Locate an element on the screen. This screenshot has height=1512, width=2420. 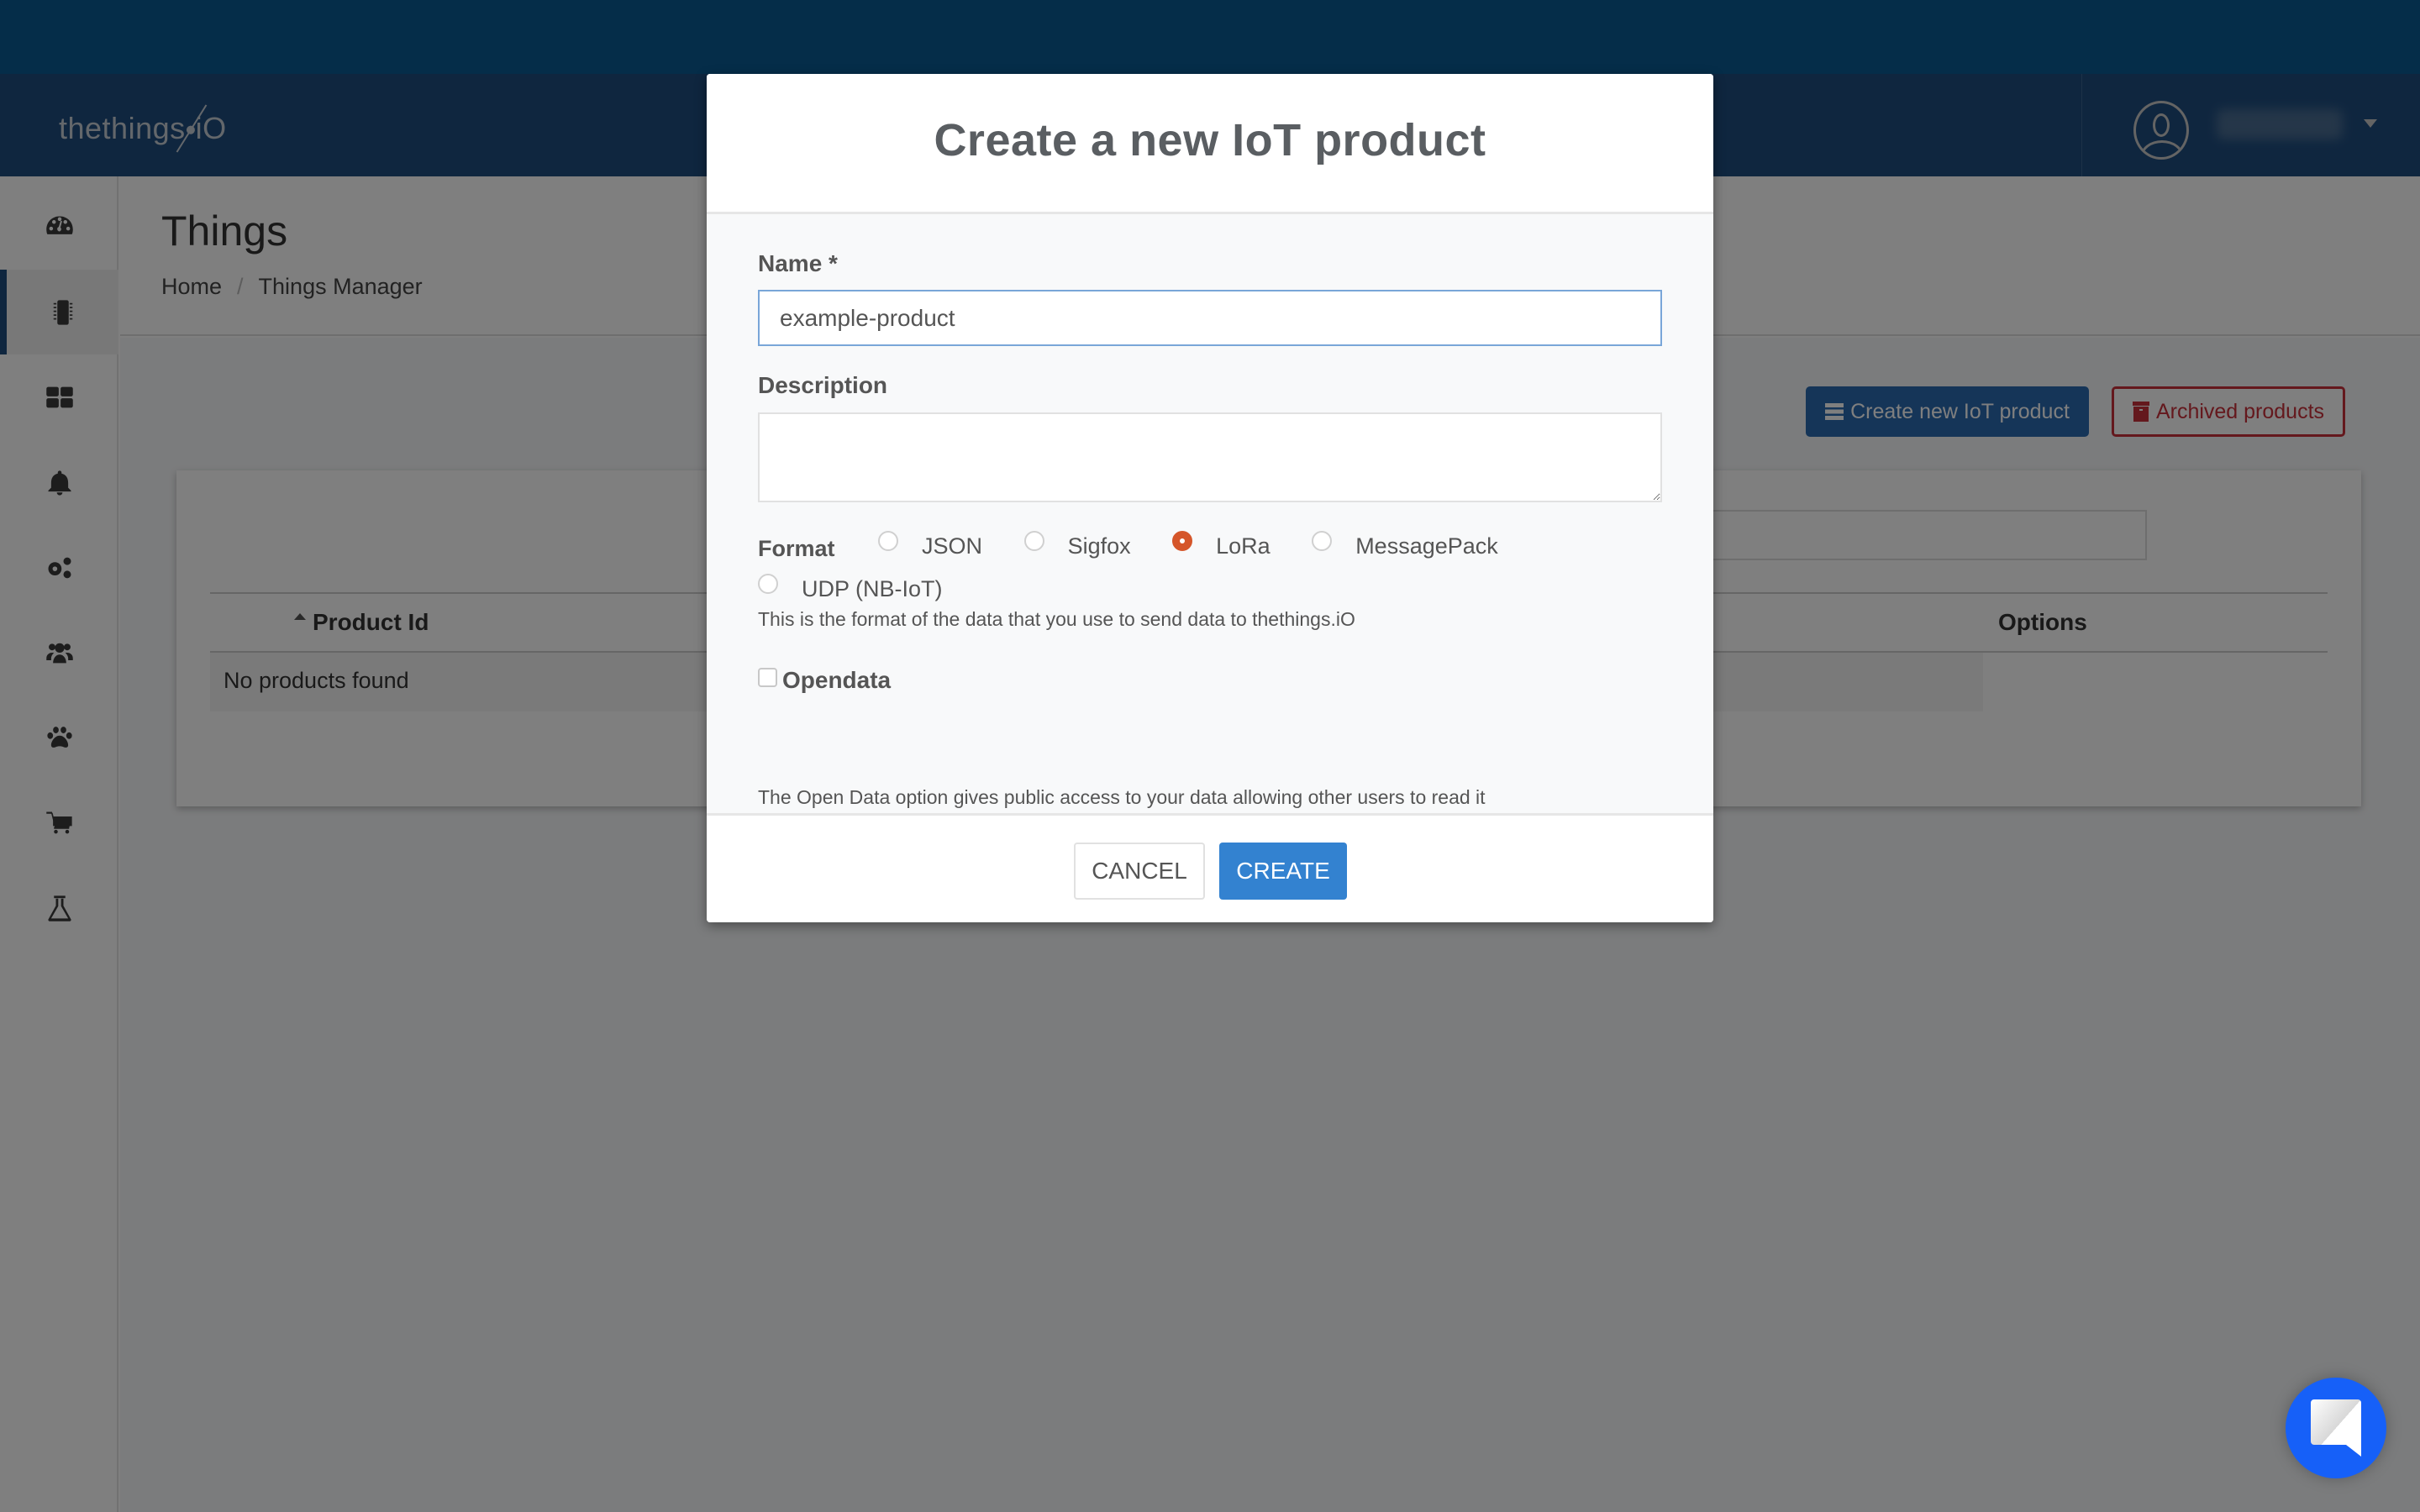
description-label: Description is located at coordinates (823, 385).